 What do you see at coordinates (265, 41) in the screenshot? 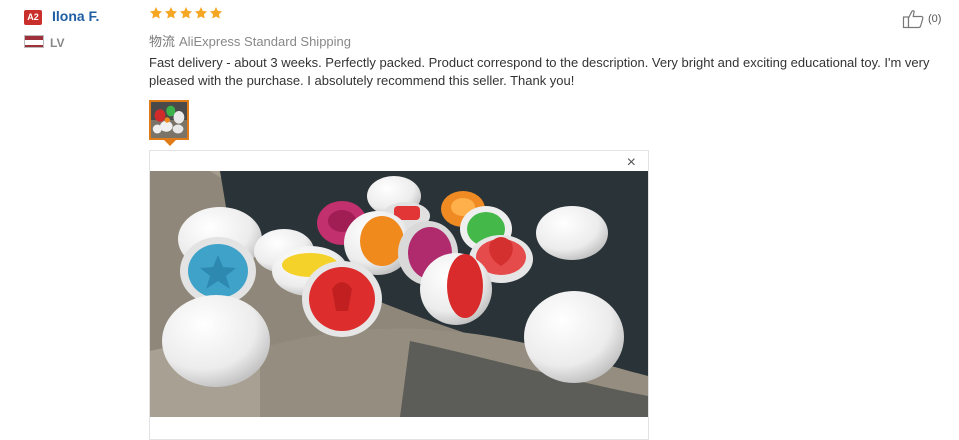
I see `shipping-method: AliExpress Standard Shipping` at bounding box center [265, 41].